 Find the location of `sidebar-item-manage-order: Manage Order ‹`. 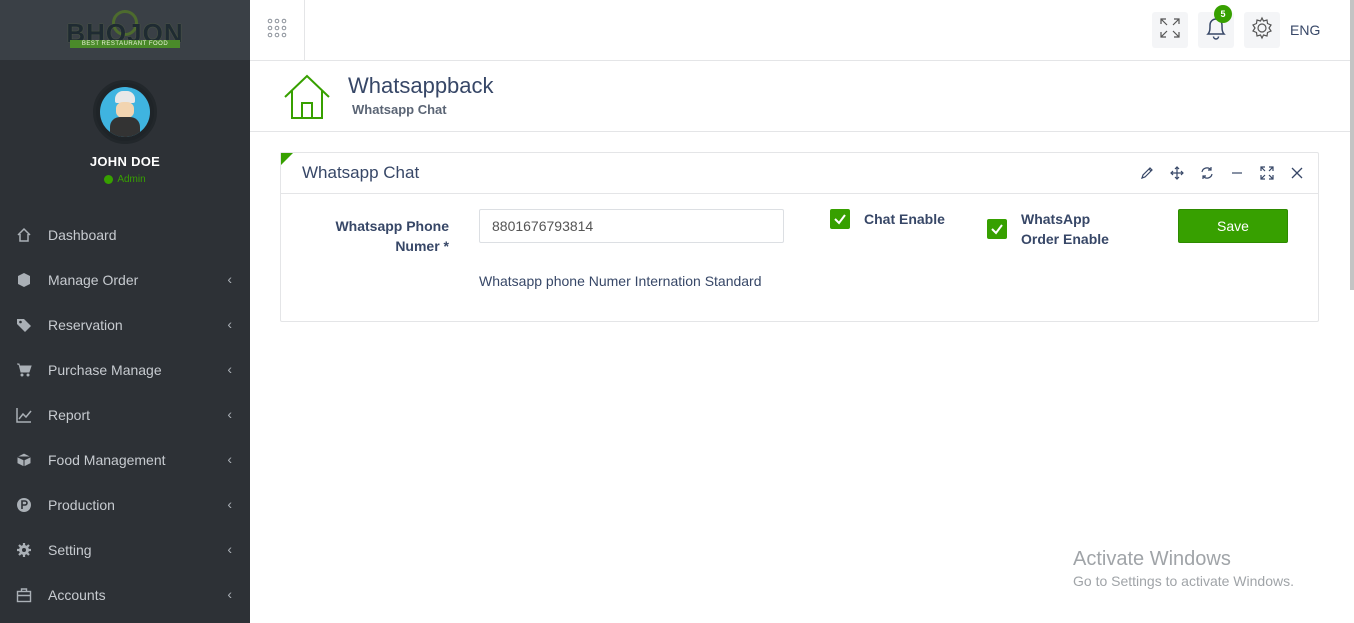

sidebar-item-manage-order: Manage Order ‹ is located at coordinates (125, 279).